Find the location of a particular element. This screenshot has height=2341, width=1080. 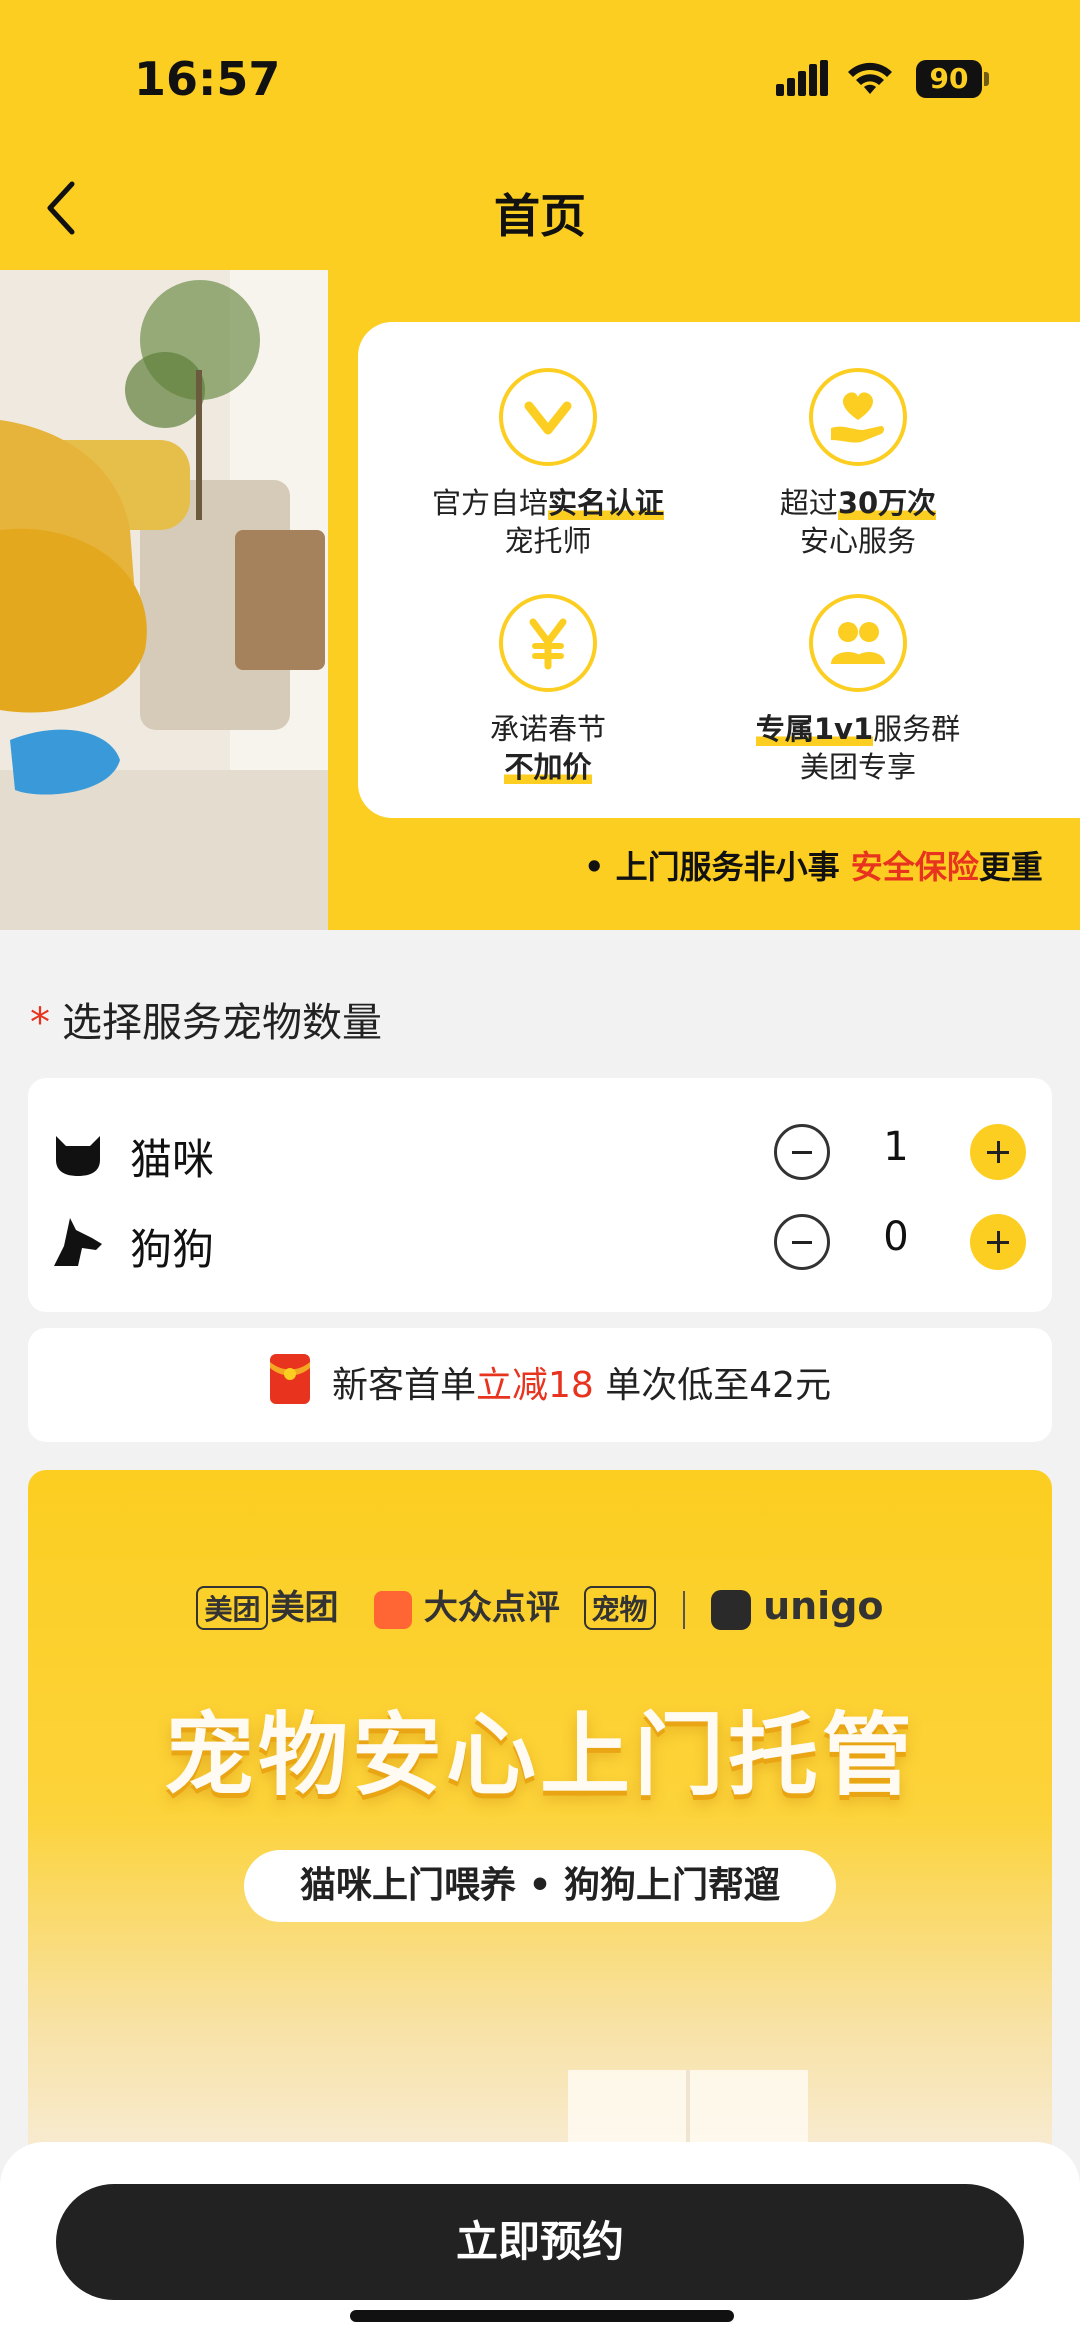

yen-icon is located at coordinates (548, 643).